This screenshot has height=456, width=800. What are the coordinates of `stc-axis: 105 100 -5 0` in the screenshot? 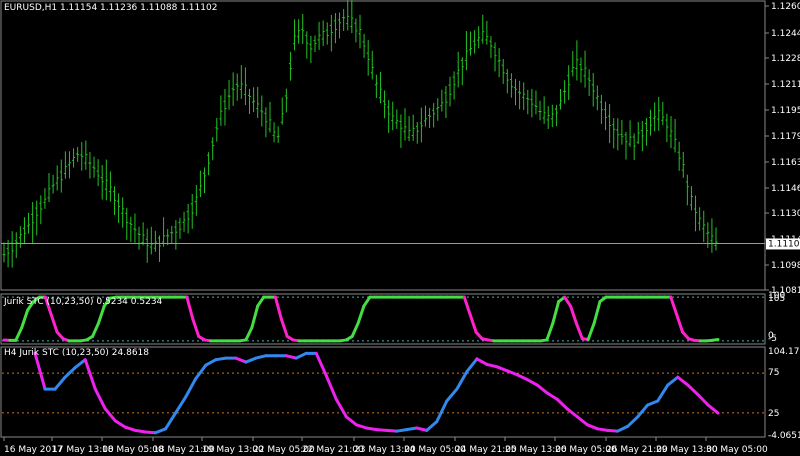 It's located at (776, 317).